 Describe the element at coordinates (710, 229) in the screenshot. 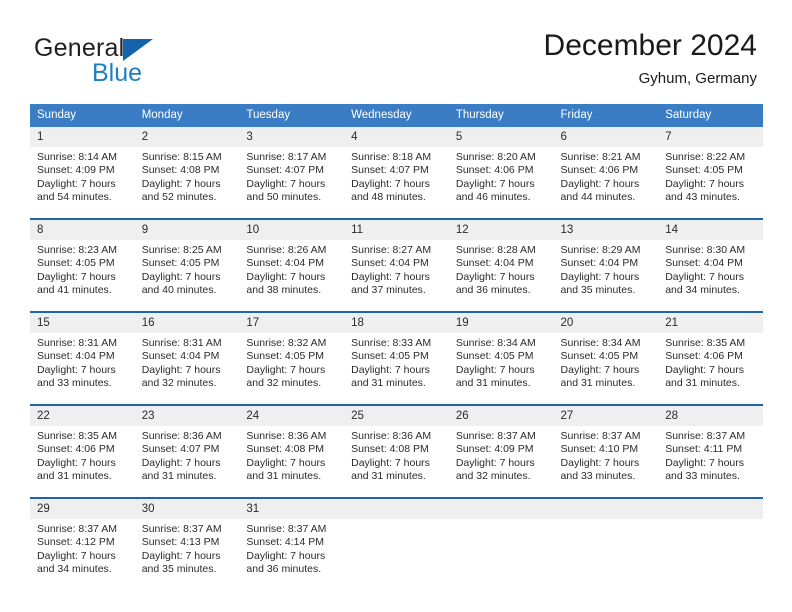

I see `day-number: 14` at that location.